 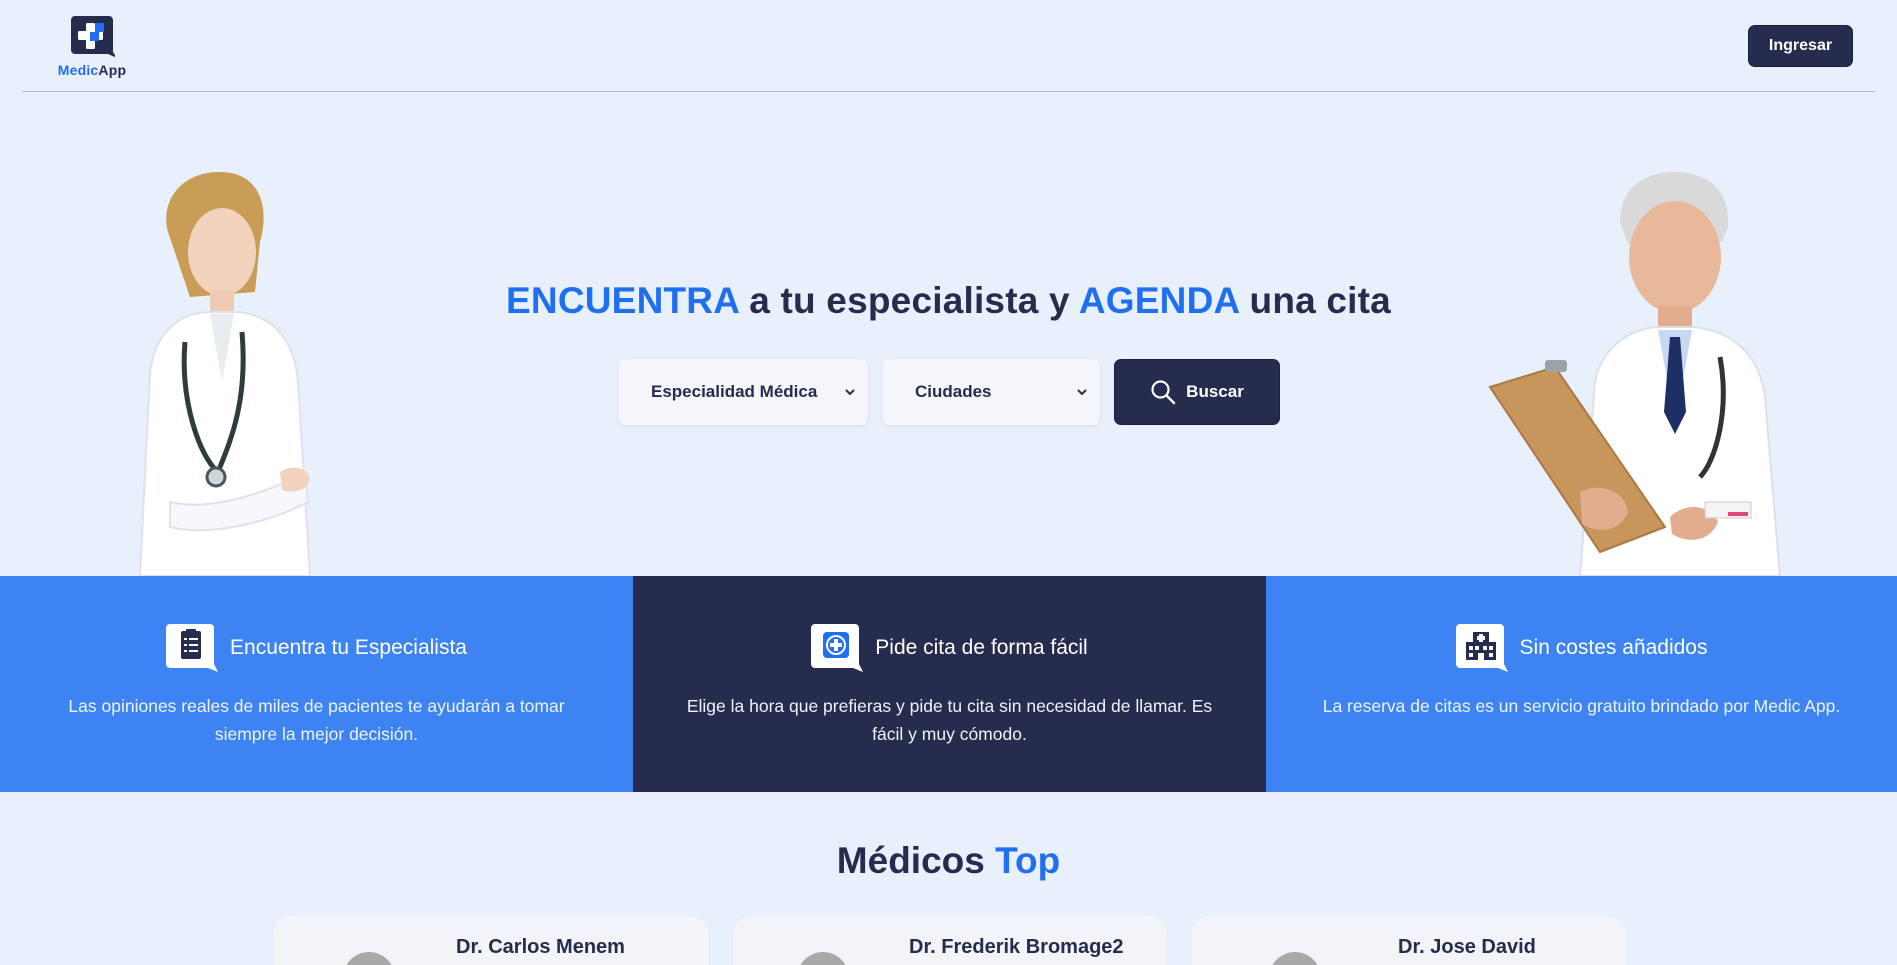 I want to click on feature-header: Sin costes añadidos, so click(x=1581, y=648).